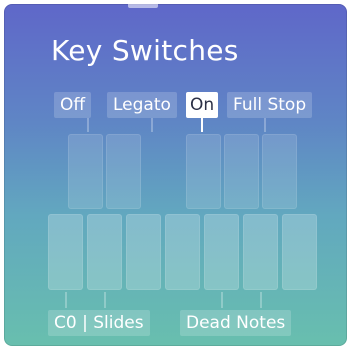 The height and width of the screenshot is (350, 351). I want to click on connector-slides, so click(105, 300).